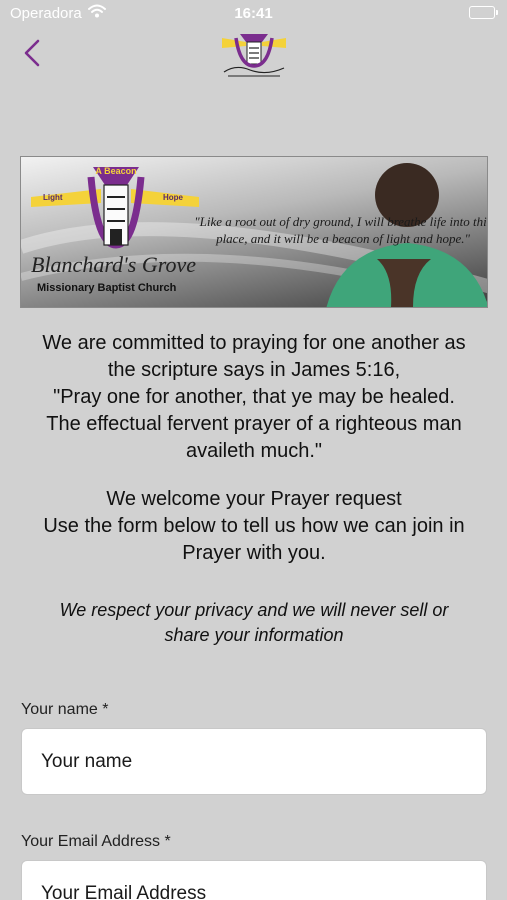  What do you see at coordinates (483, 12) in the screenshot?
I see `battery-icon` at bounding box center [483, 12].